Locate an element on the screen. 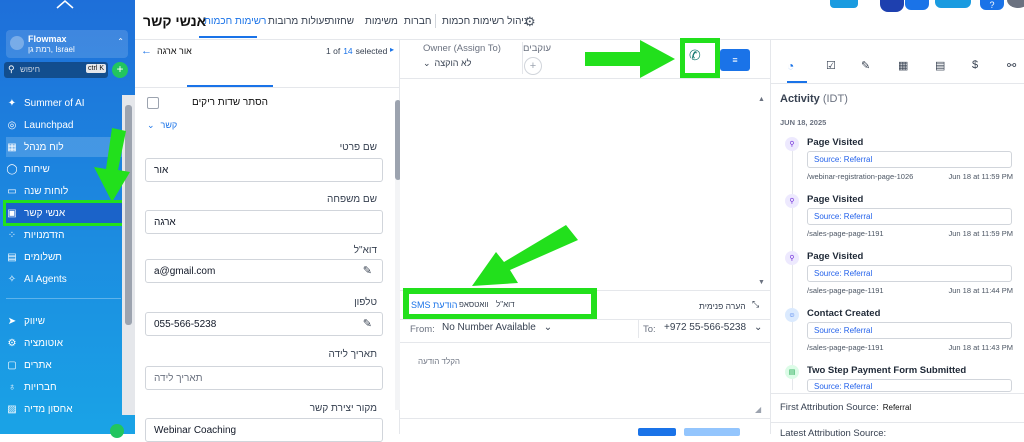 This screenshot has height=442, width=1024. resize-handle: ◢ is located at coordinates (758, 409).